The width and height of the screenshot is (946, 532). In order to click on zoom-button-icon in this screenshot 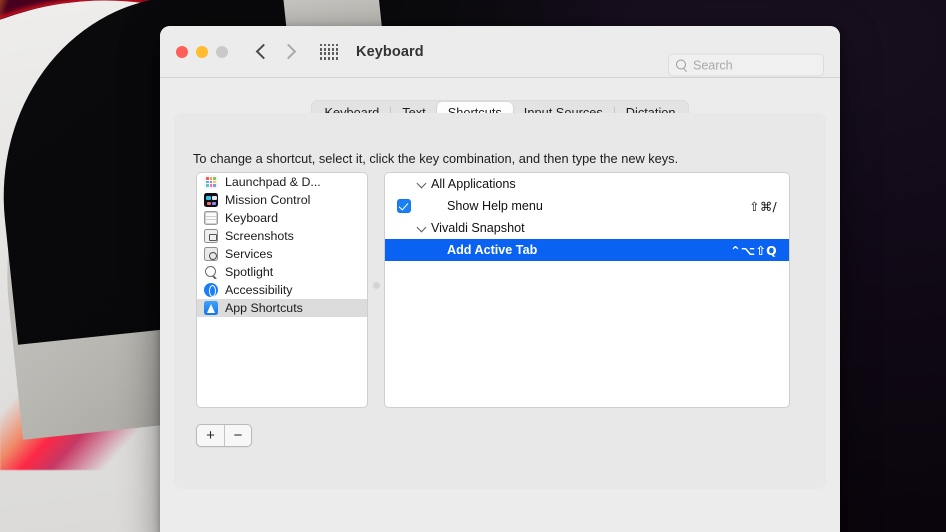, I will do `click(222, 51)`.